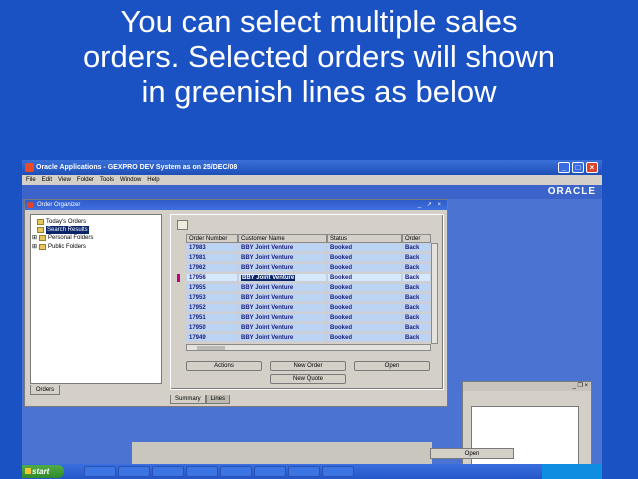 The height and width of the screenshot is (479, 638). What do you see at coordinates (64, 180) in the screenshot?
I see `menu-view: View` at bounding box center [64, 180].